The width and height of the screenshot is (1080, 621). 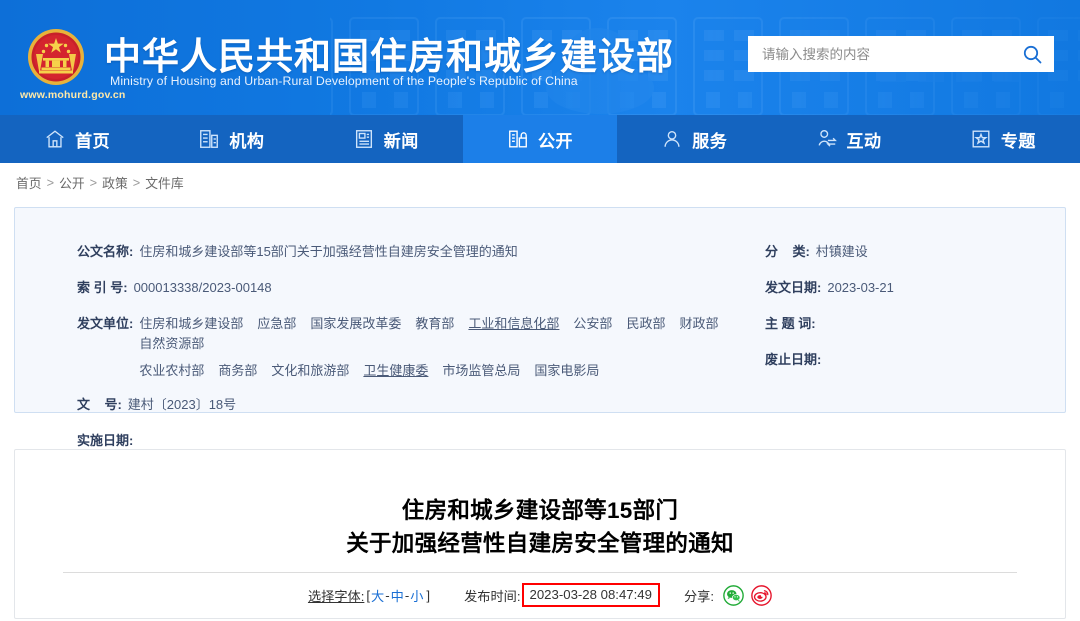 What do you see at coordinates (247, 141) in the screenshot?
I see `nav-label-institutions: 机构` at bounding box center [247, 141].